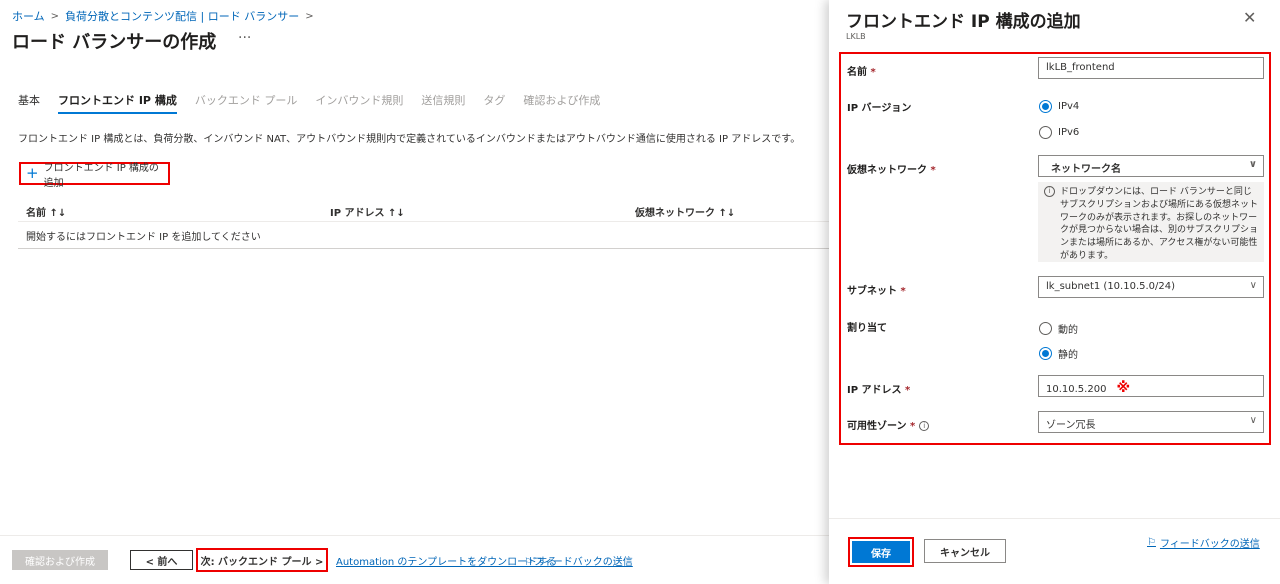 The height and width of the screenshot is (584, 1280). What do you see at coordinates (965, 551) in the screenshot?
I see `cancel-button: キャンセル` at bounding box center [965, 551].